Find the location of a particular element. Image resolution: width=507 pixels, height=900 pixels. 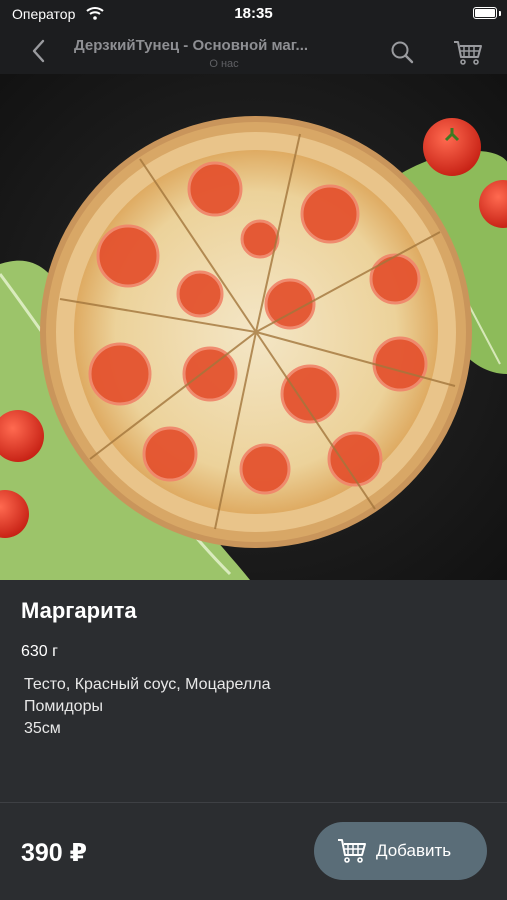

status-time: 18:35 is located at coordinates (253, 13).